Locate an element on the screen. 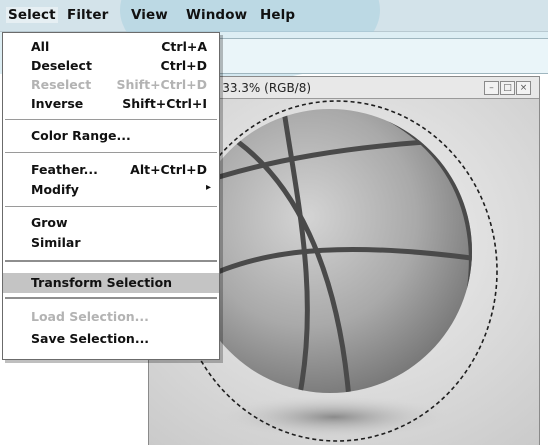 This screenshot has height=445, width=548. document-title: e 33.3% (RGB/8) is located at coordinates (261, 88).